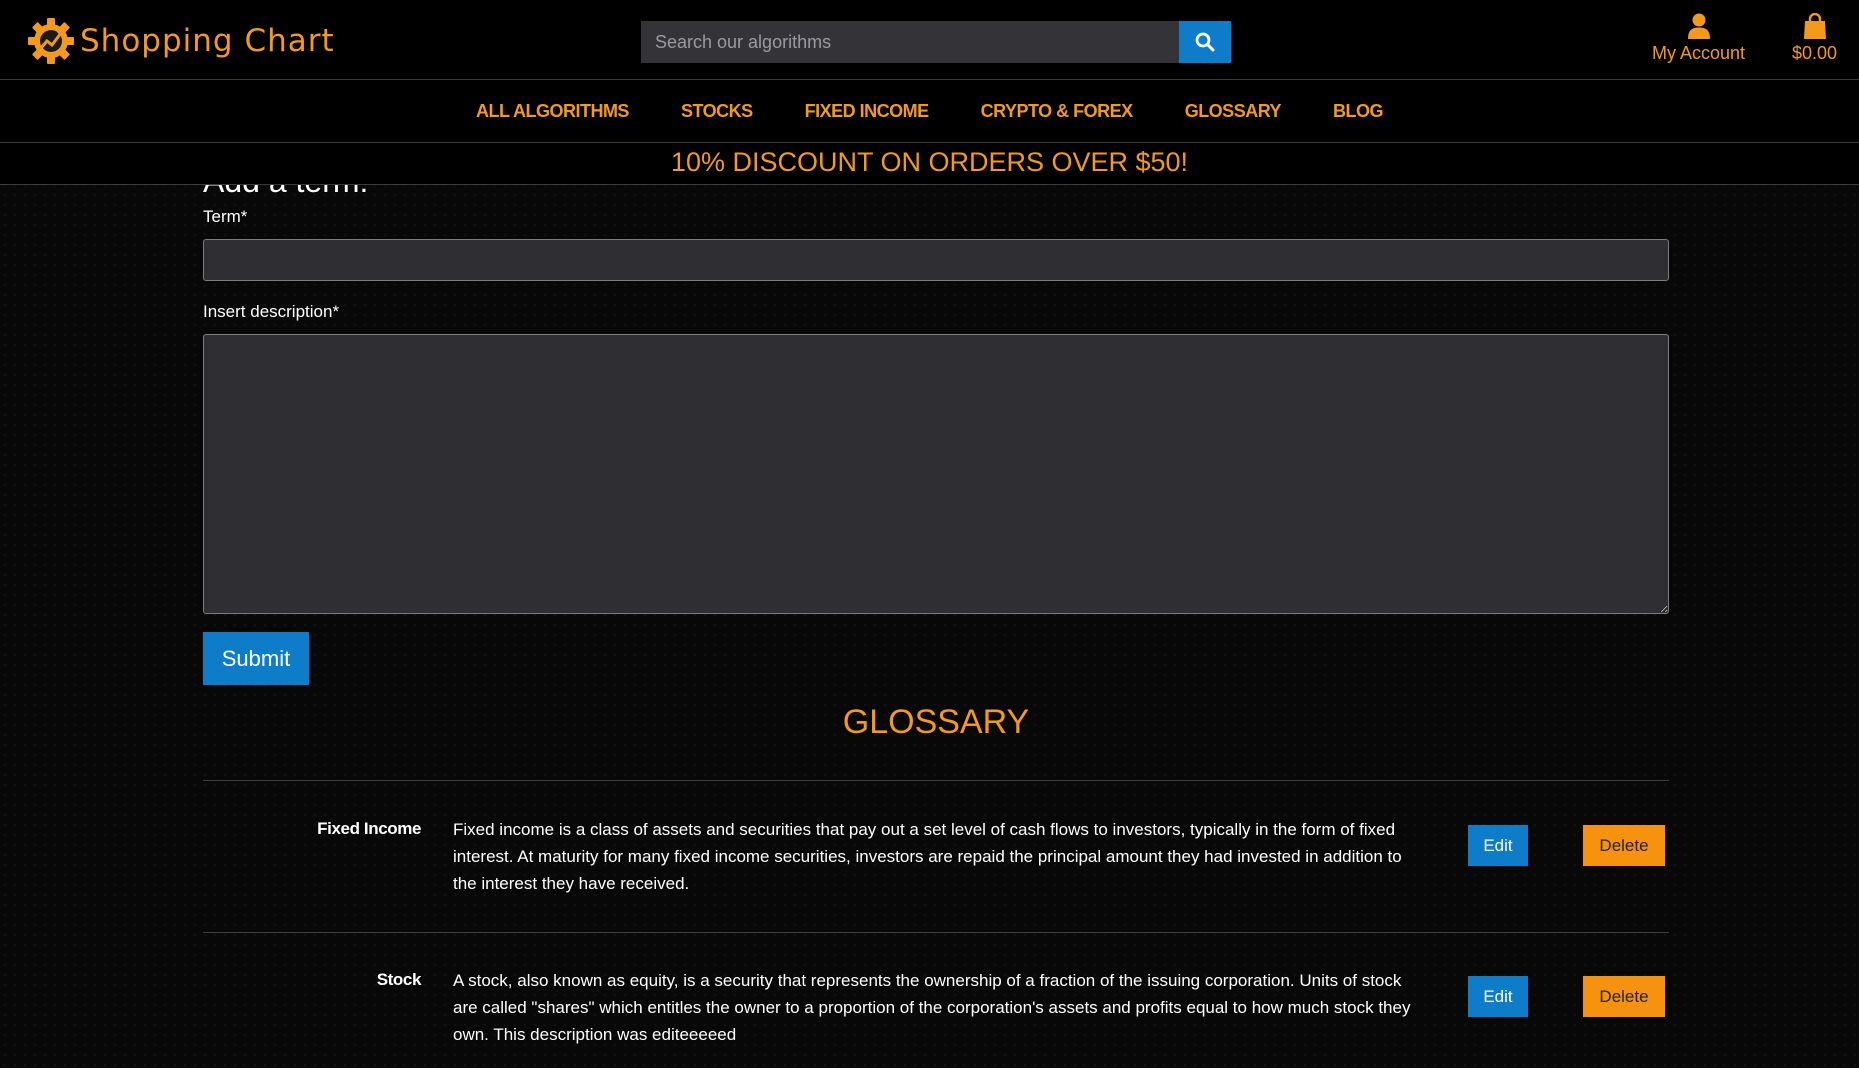 This screenshot has height=1068, width=1859. I want to click on promo-banner: 10% DISCOUNT ON ORDERS OVER $50!, so click(929, 164).